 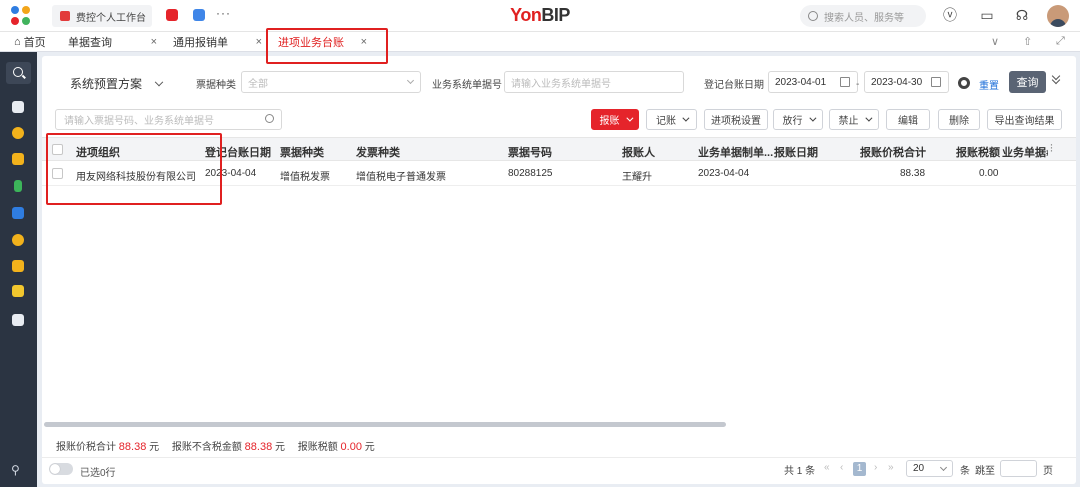 I want to click on collapse-filters-icon, so click(x=1056, y=79).